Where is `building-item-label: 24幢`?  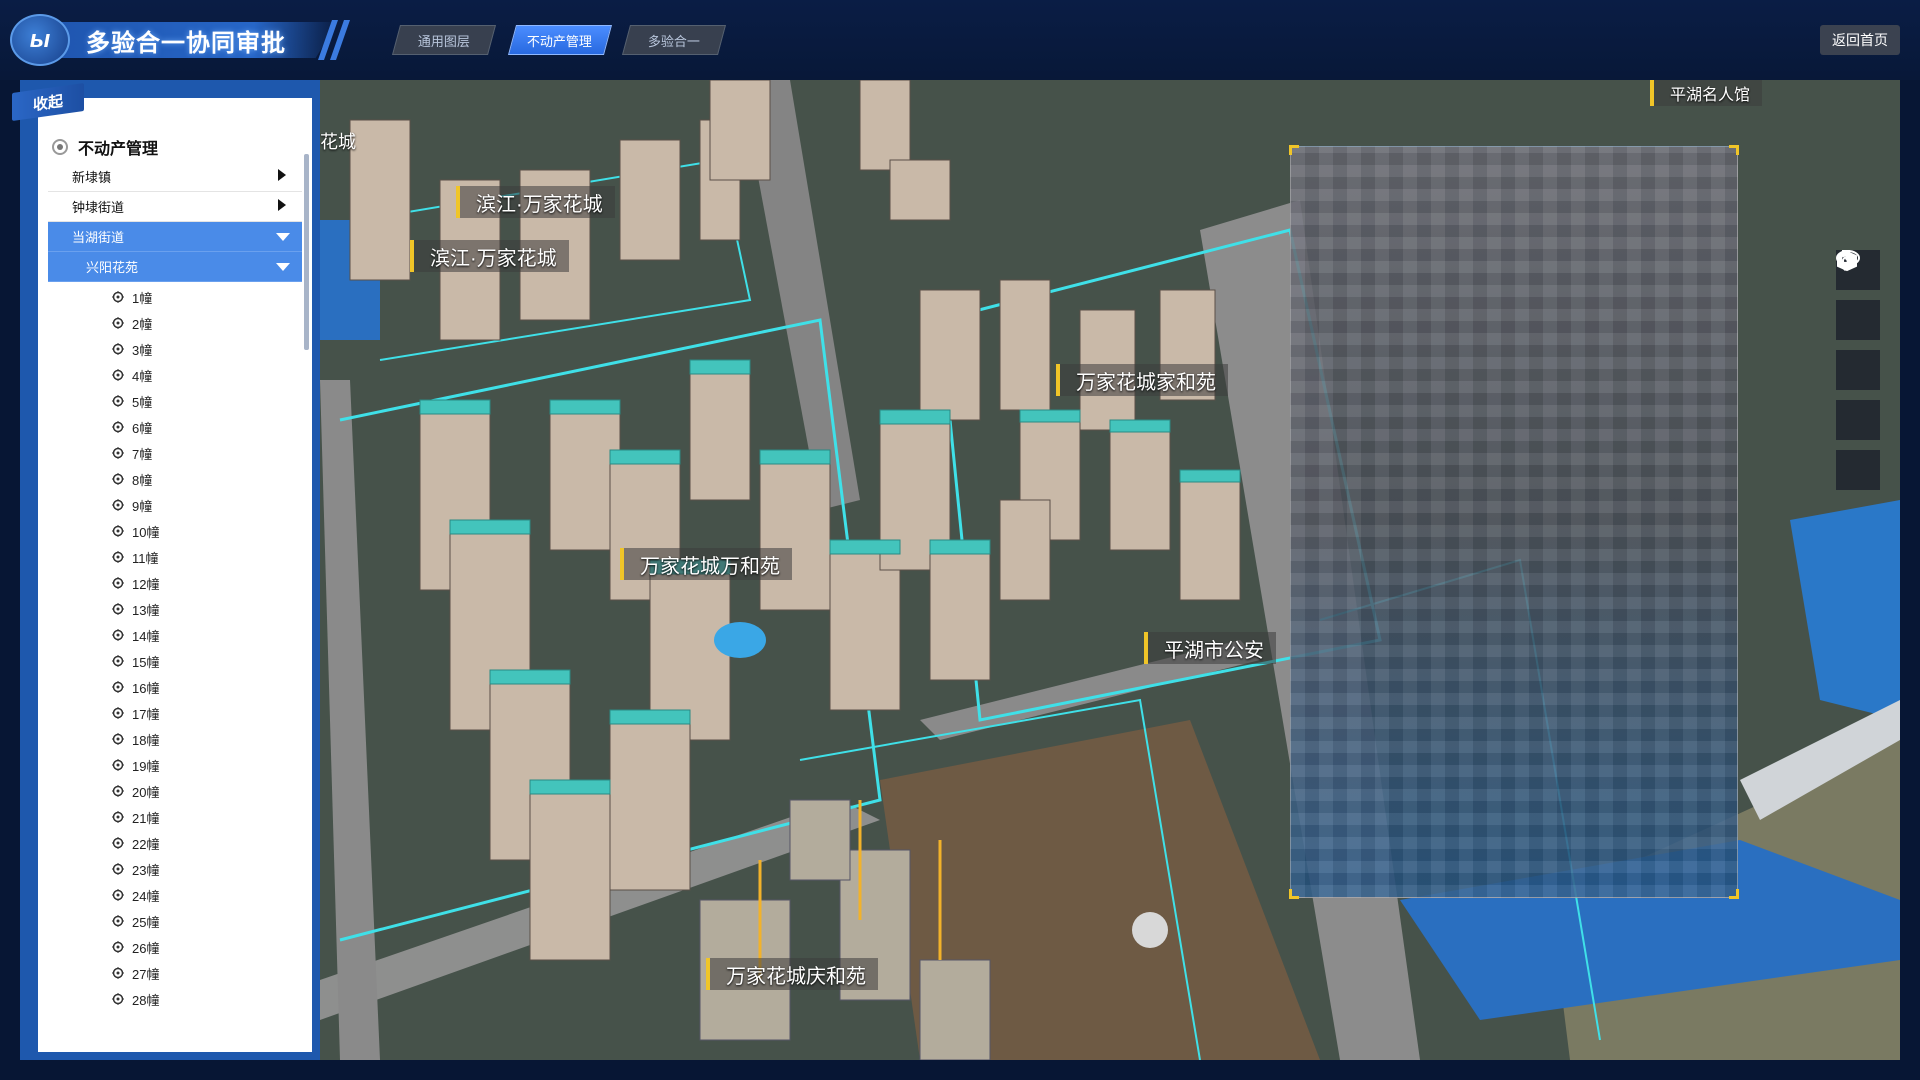 building-item-label: 24幢 is located at coordinates (146, 896).